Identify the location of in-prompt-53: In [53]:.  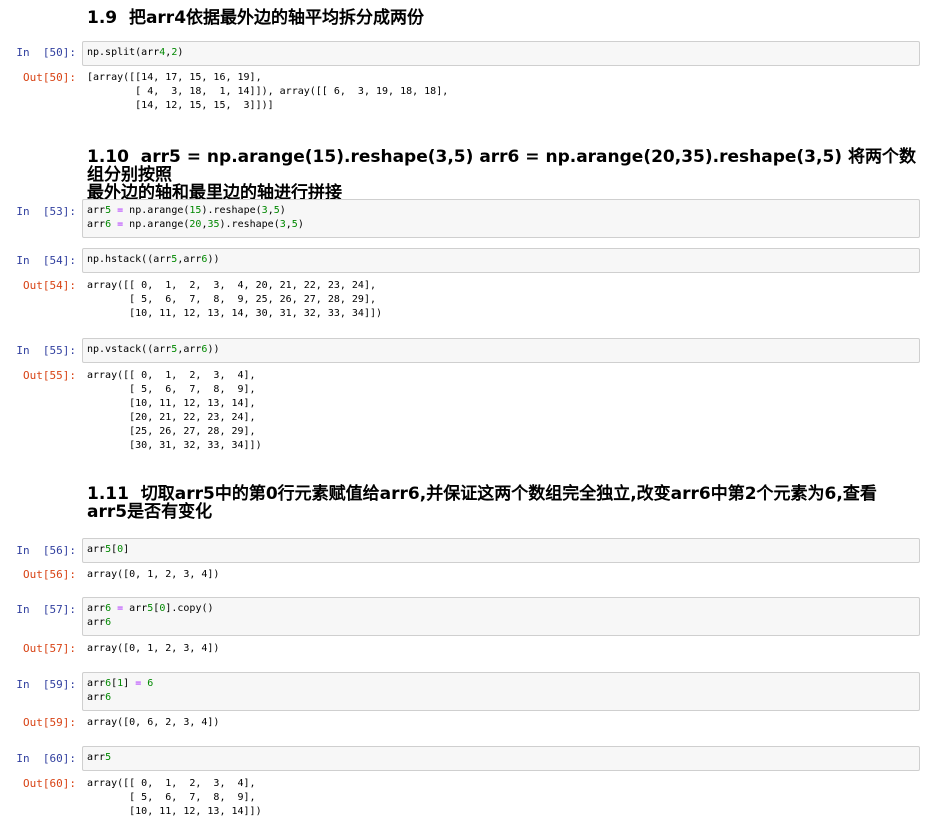
(46, 211).